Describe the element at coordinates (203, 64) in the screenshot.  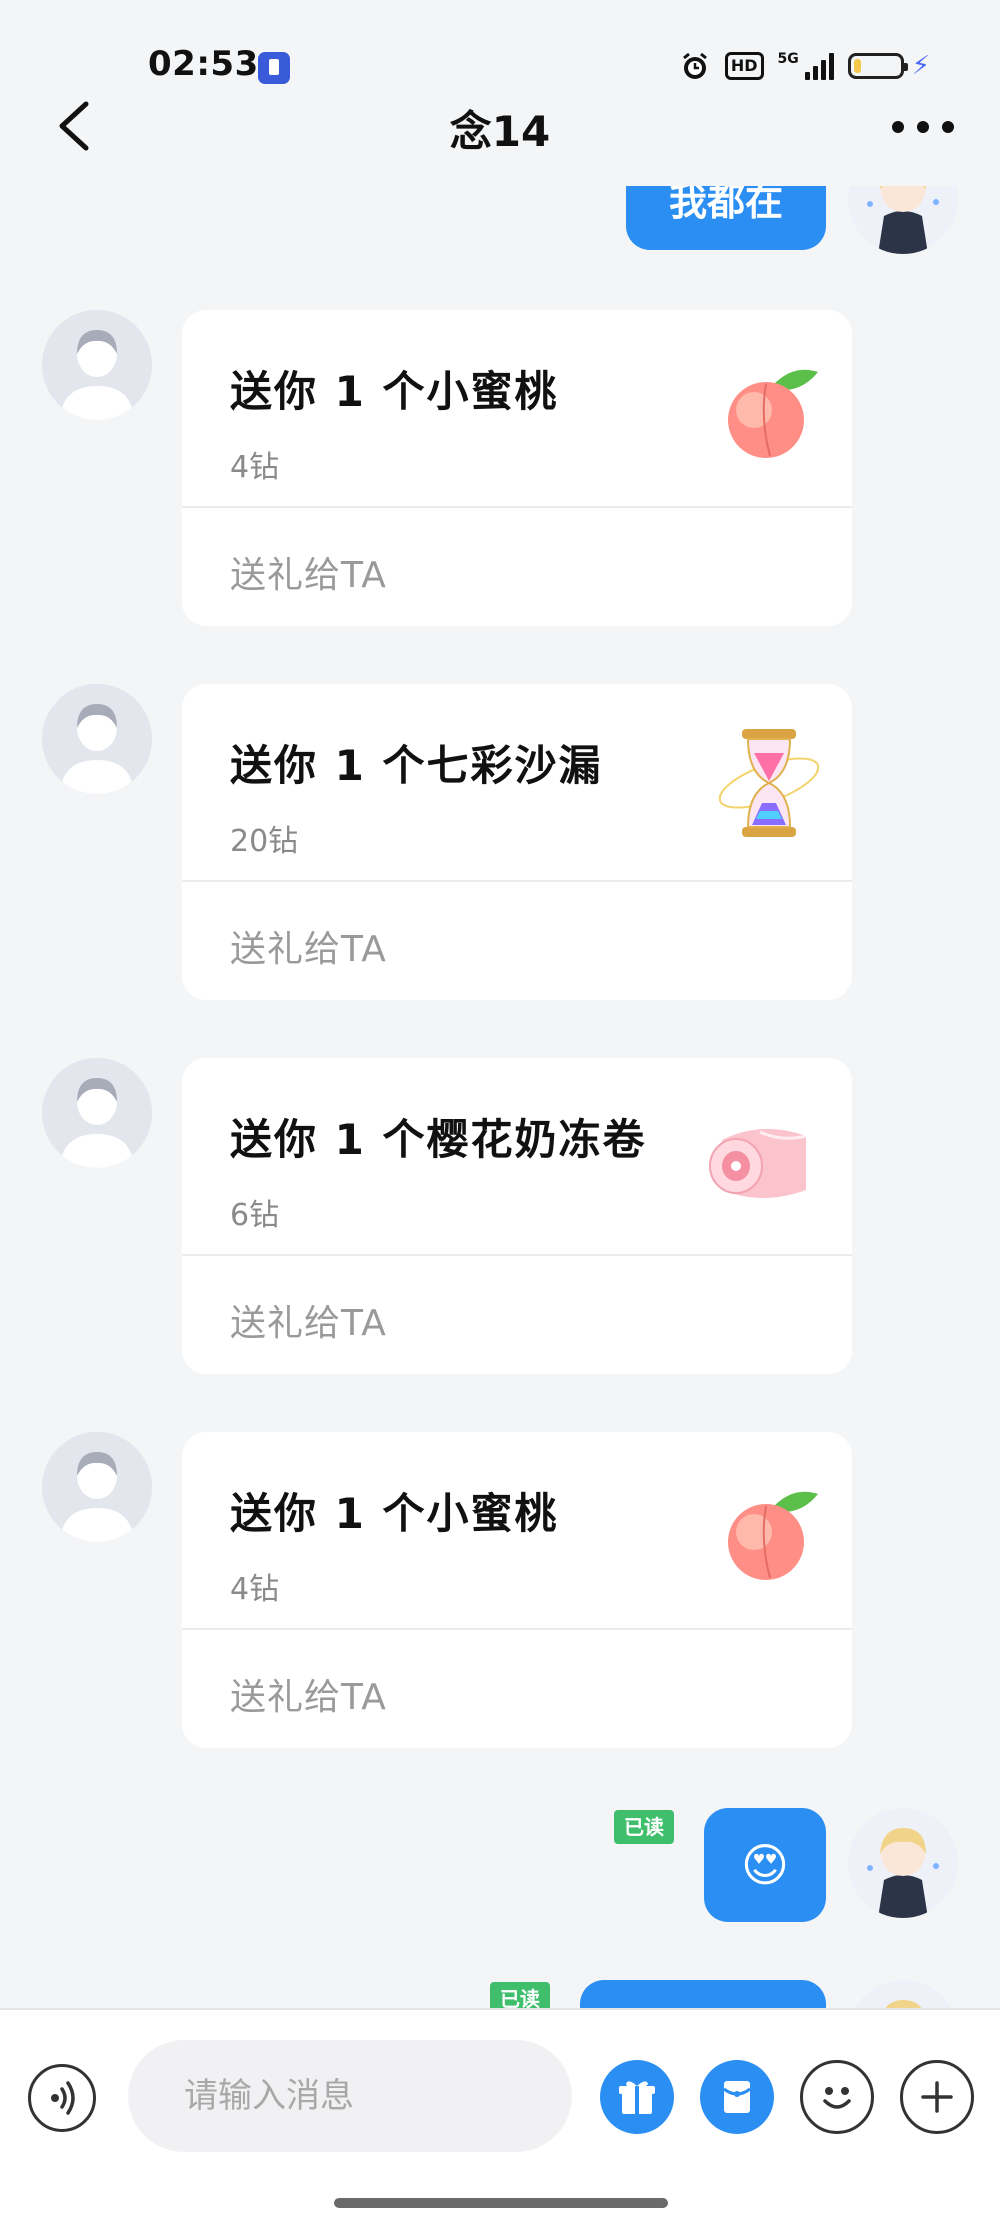
I see `status-time: 02:53` at that location.